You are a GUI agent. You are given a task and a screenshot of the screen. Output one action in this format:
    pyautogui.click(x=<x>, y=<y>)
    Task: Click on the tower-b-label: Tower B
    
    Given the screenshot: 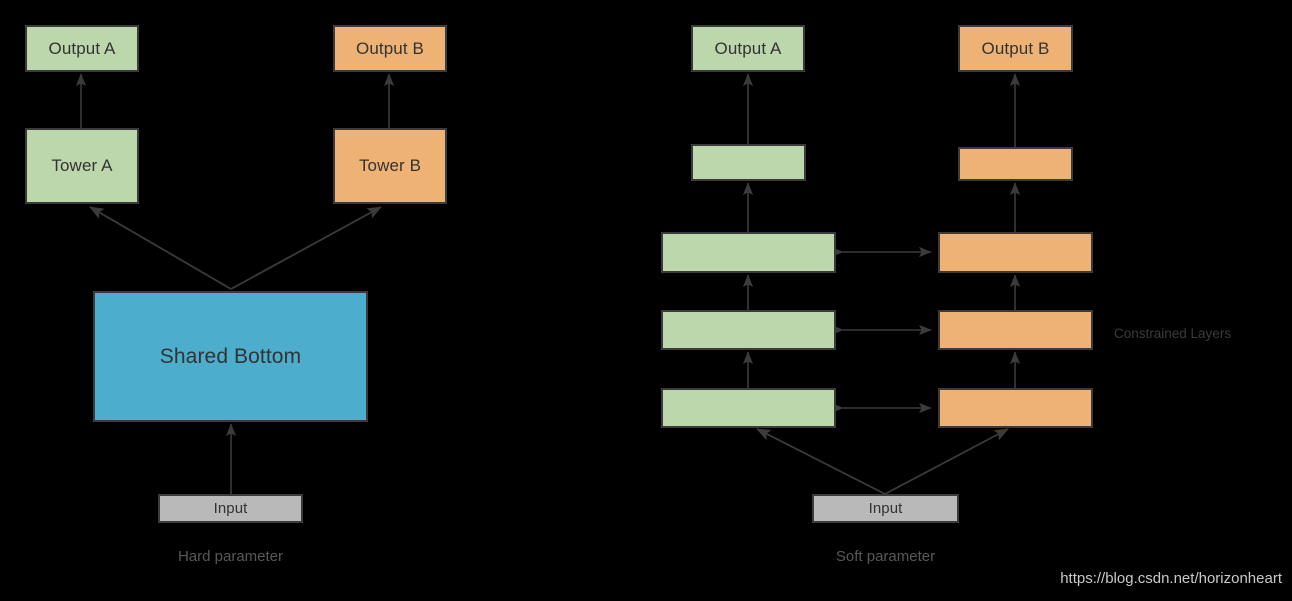 What is the action you would take?
    pyautogui.click(x=390, y=165)
    